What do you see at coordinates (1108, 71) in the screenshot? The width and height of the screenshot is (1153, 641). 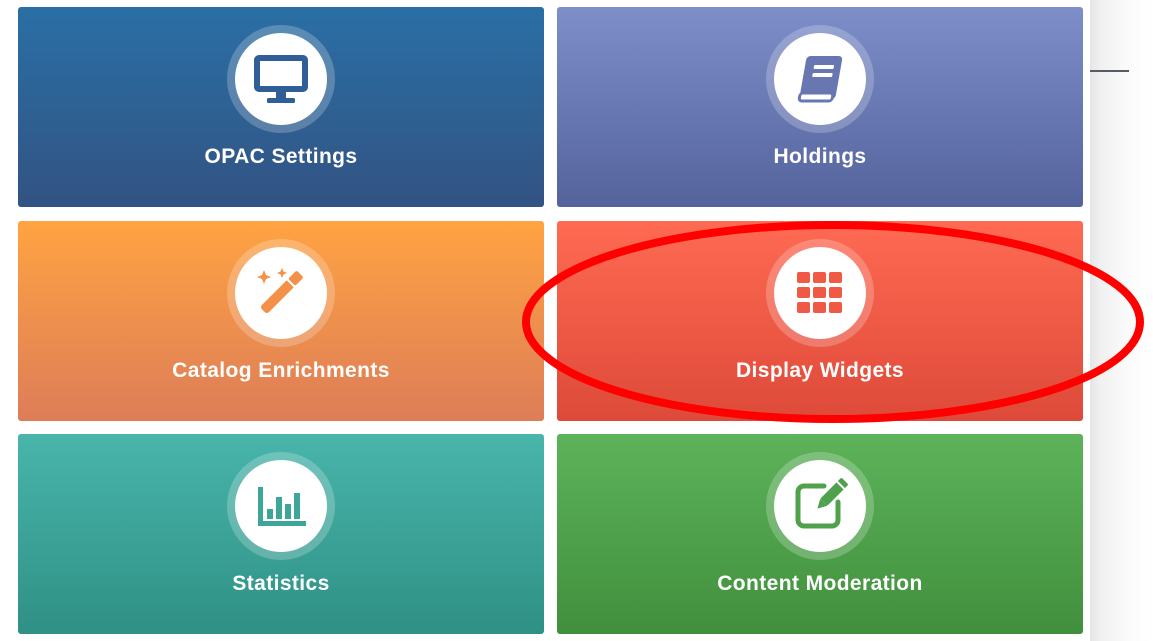 I see `background-divider-right` at bounding box center [1108, 71].